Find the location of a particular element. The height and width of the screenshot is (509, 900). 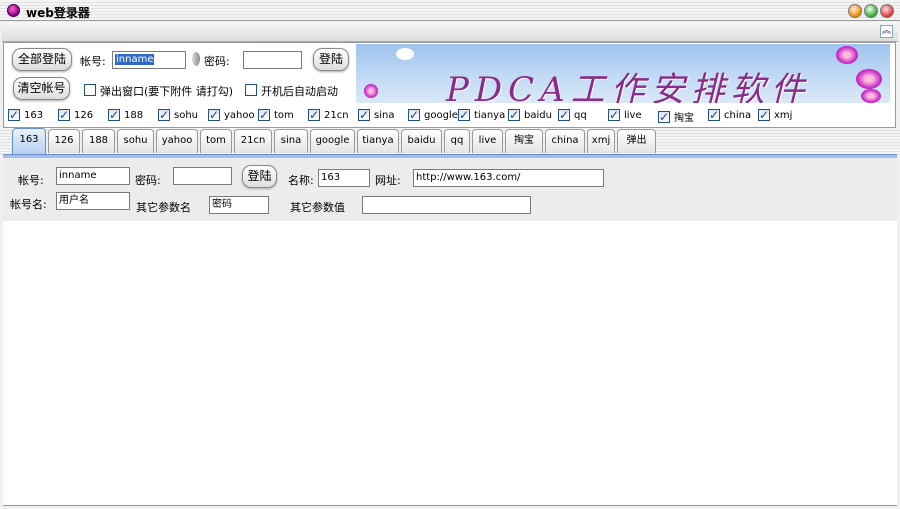

tab-0: 163 is located at coordinates (29, 141).